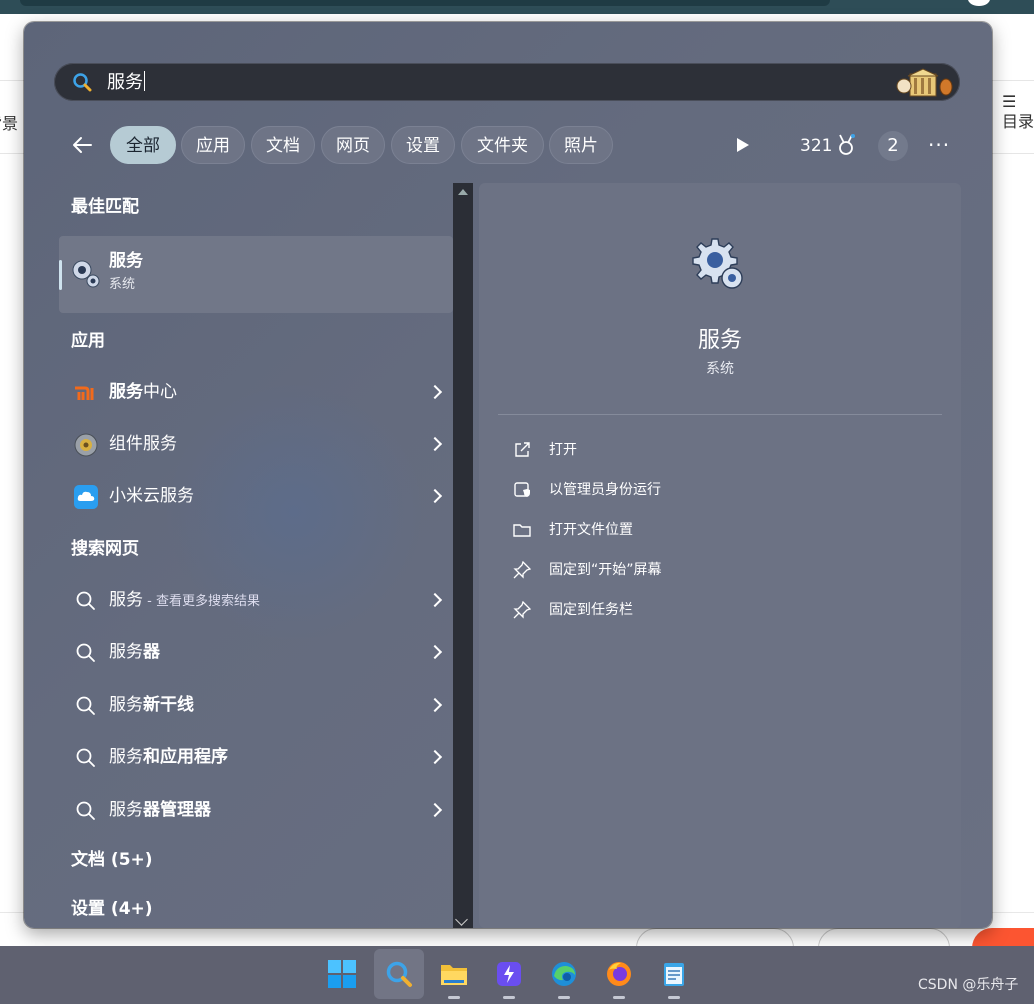 Image resolution: width=1034 pixels, height=1004 pixels. What do you see at coordinates (112, 860) in the screenshot?
I see `documents-header: 文档 (5+)` at bounding box center [112, 860].